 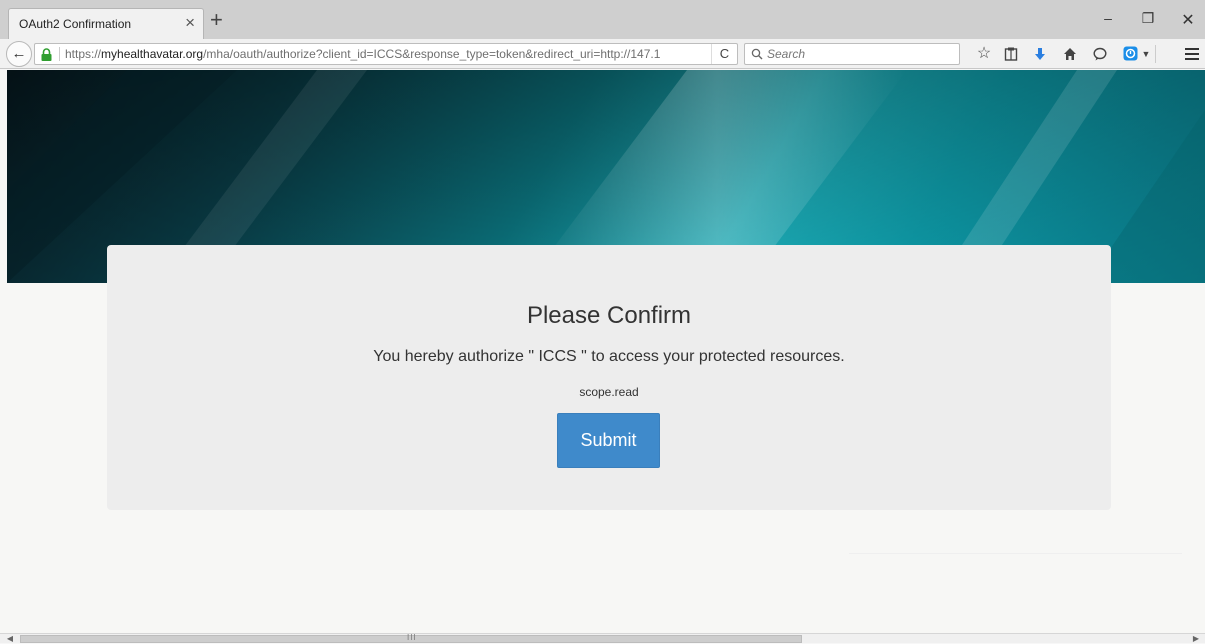 What do you see at coordinates (1015, 553) in the screenshot?
I see `divider` at bounding box center [1015, 553].